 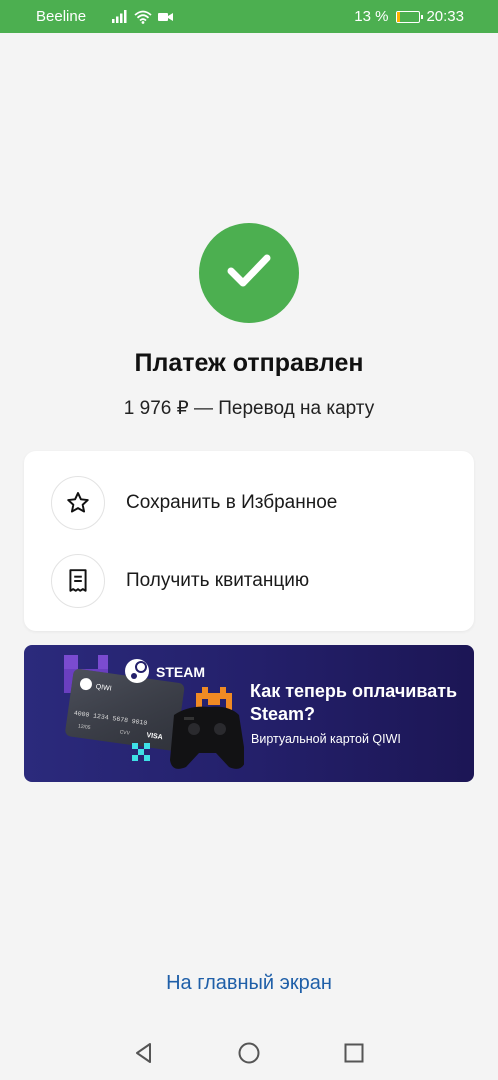 What do you see at coordinates (143, 17) in the screenshot?
I see `wifi-icon` at bounding box center [143, 17].